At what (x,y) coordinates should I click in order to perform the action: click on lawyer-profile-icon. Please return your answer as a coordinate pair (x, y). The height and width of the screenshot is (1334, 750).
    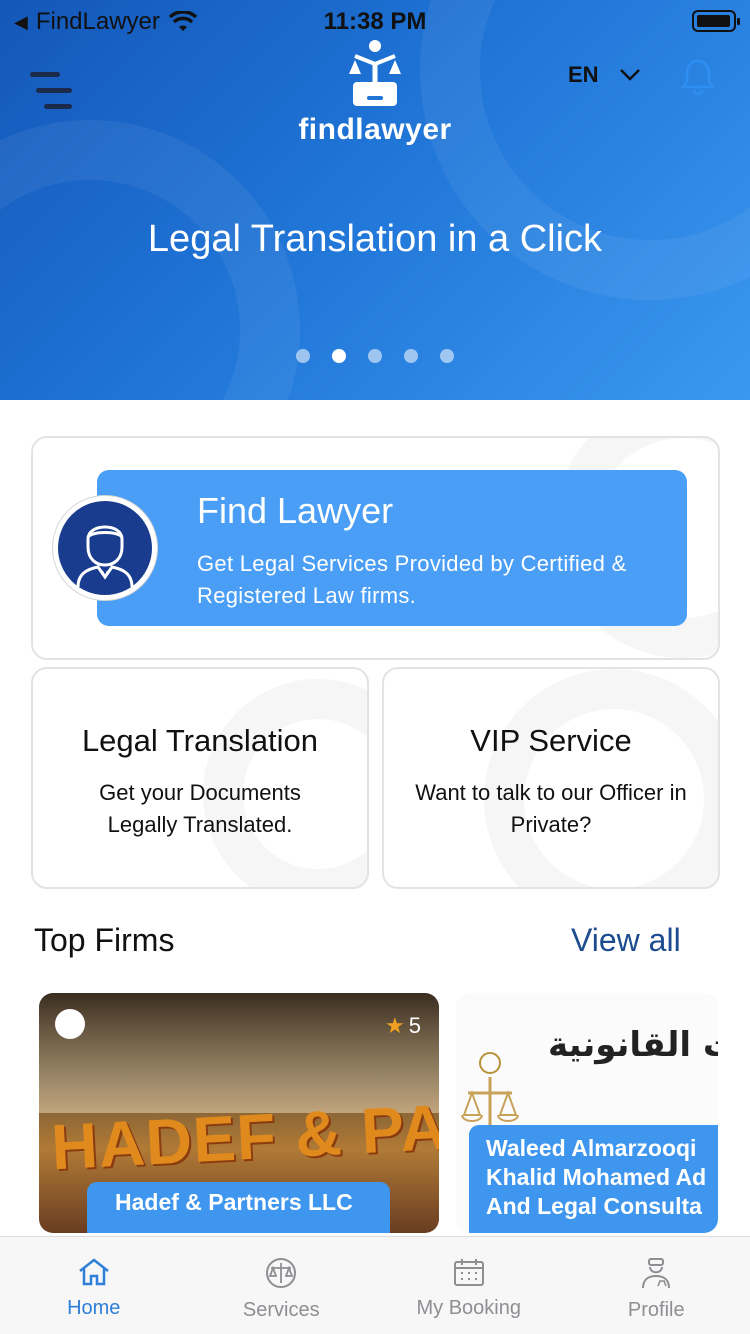
    Looking at the image, I should click on (656, 1273).